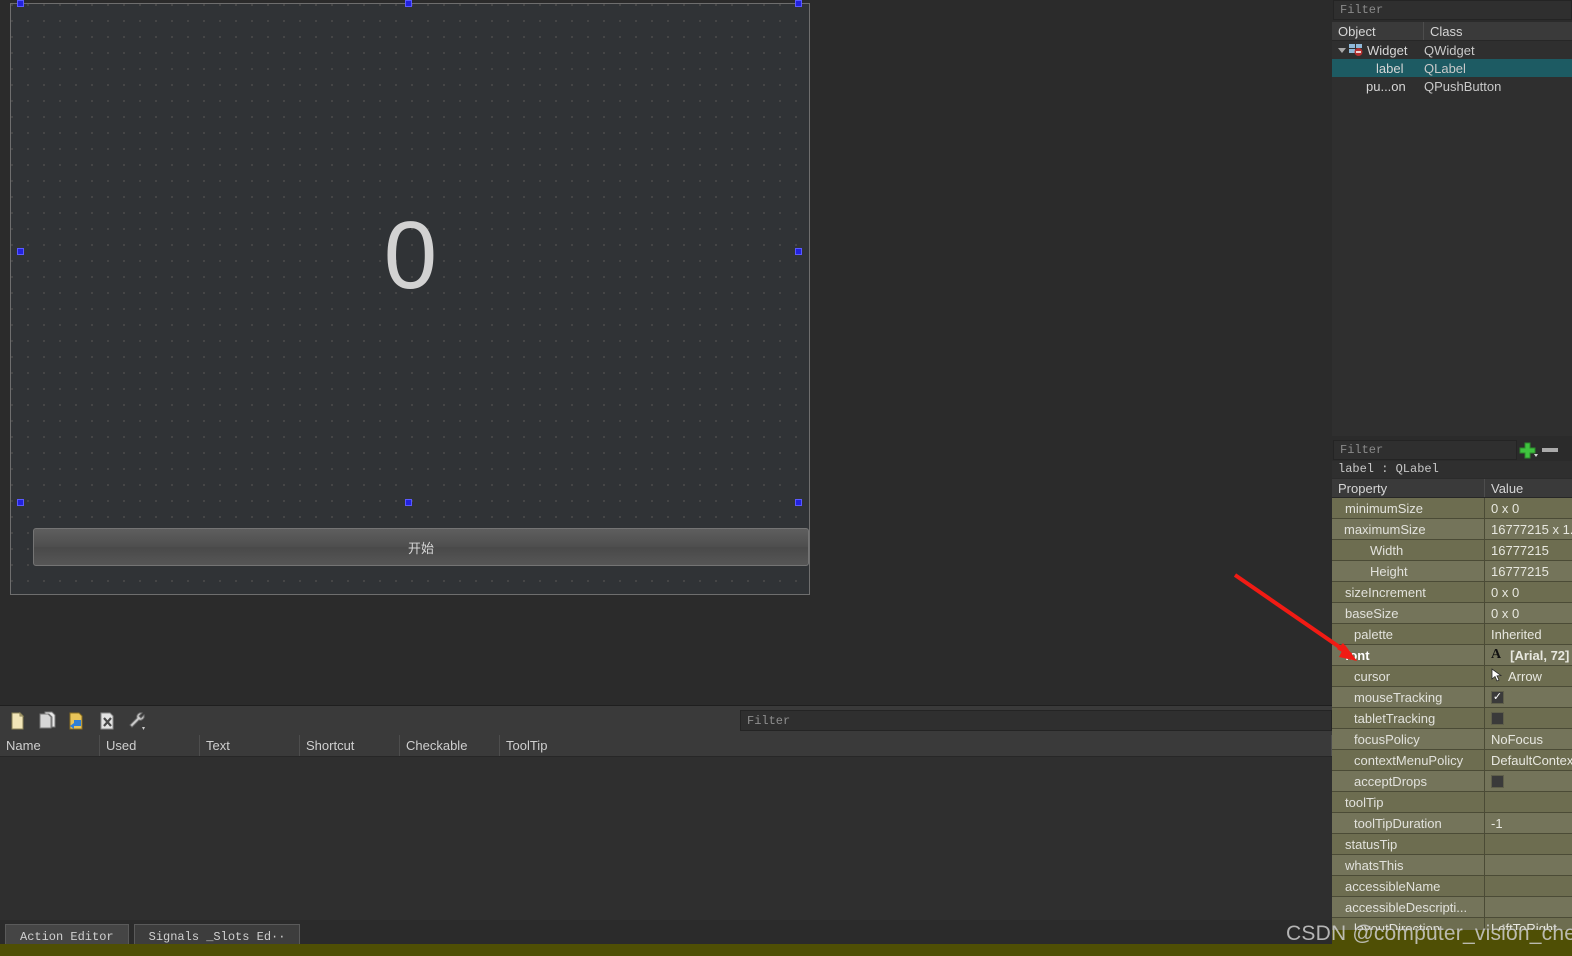  What do you see at coordinates (408, 3) in the screenshot?
I see `selection-handle-top-center` at bounding box center [408, 3].